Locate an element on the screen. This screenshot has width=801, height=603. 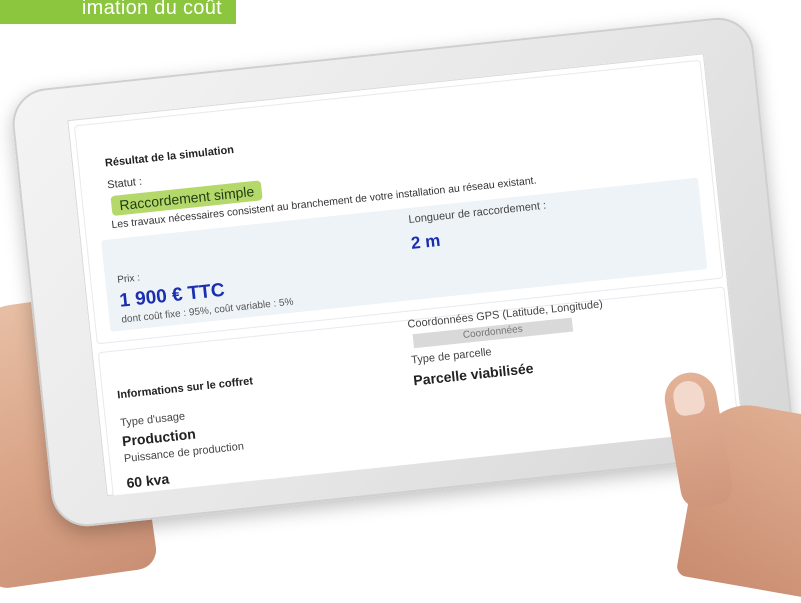
fingernail is located at coordinates (688, 398).